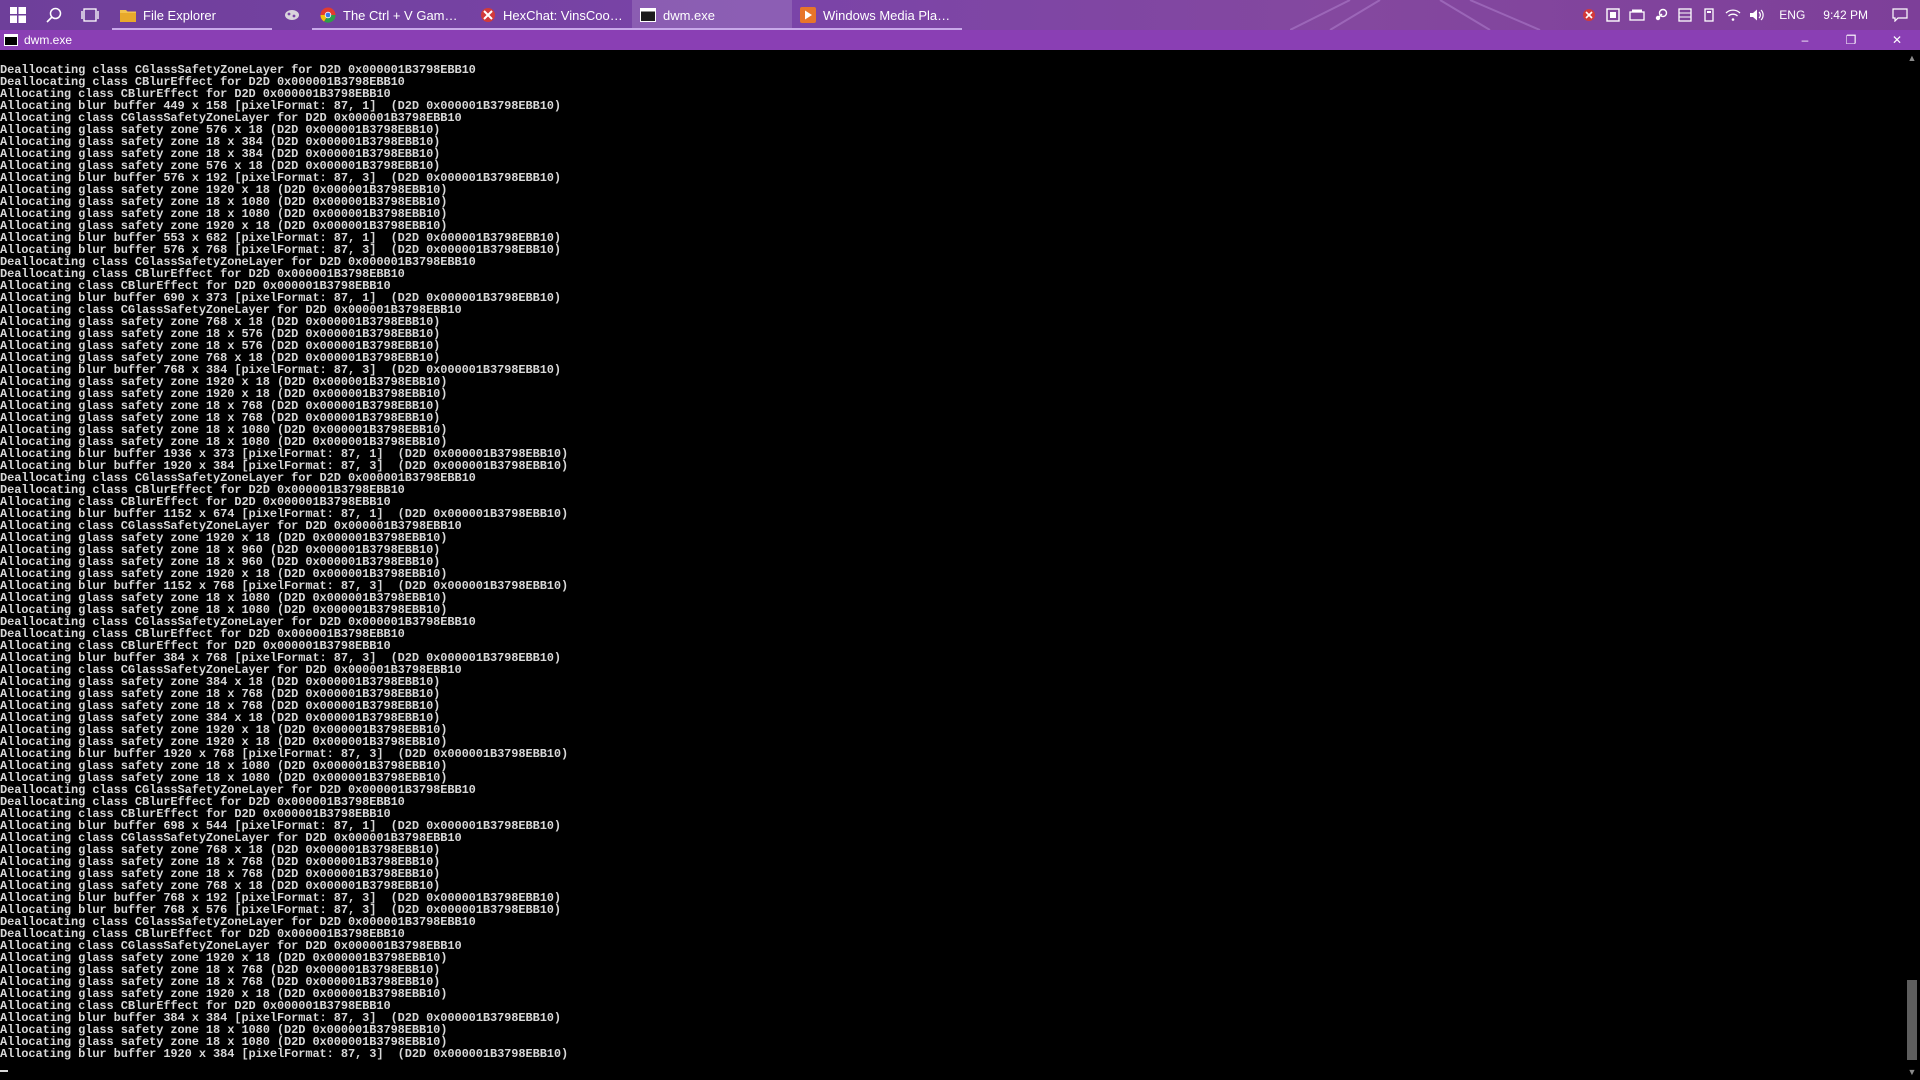  What do you see at coordinates (1733, 15) in the screenshot?
I see `wifi-icon` at bounding box center [1733, 15].